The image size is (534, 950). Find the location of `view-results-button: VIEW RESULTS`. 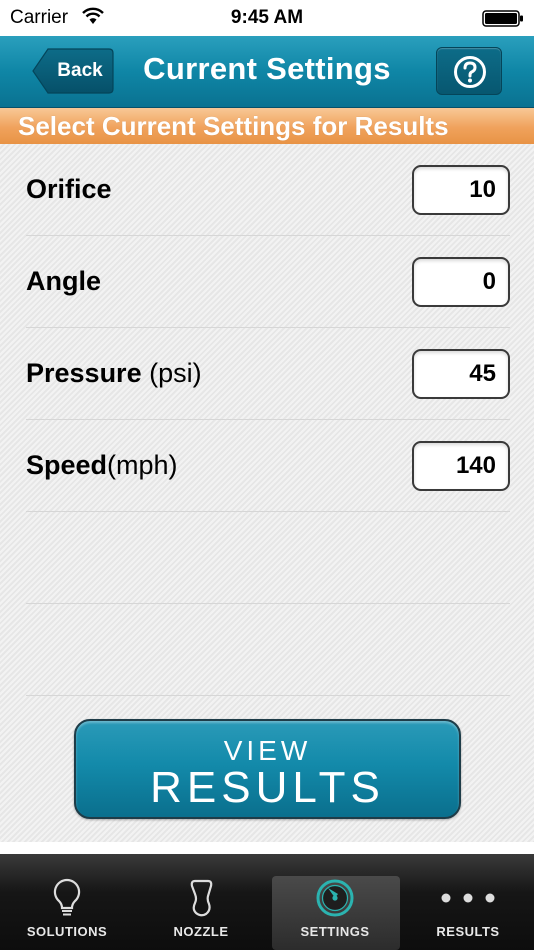

view-results-button: VIEW RESULTS is located at coordinates (267, 769).